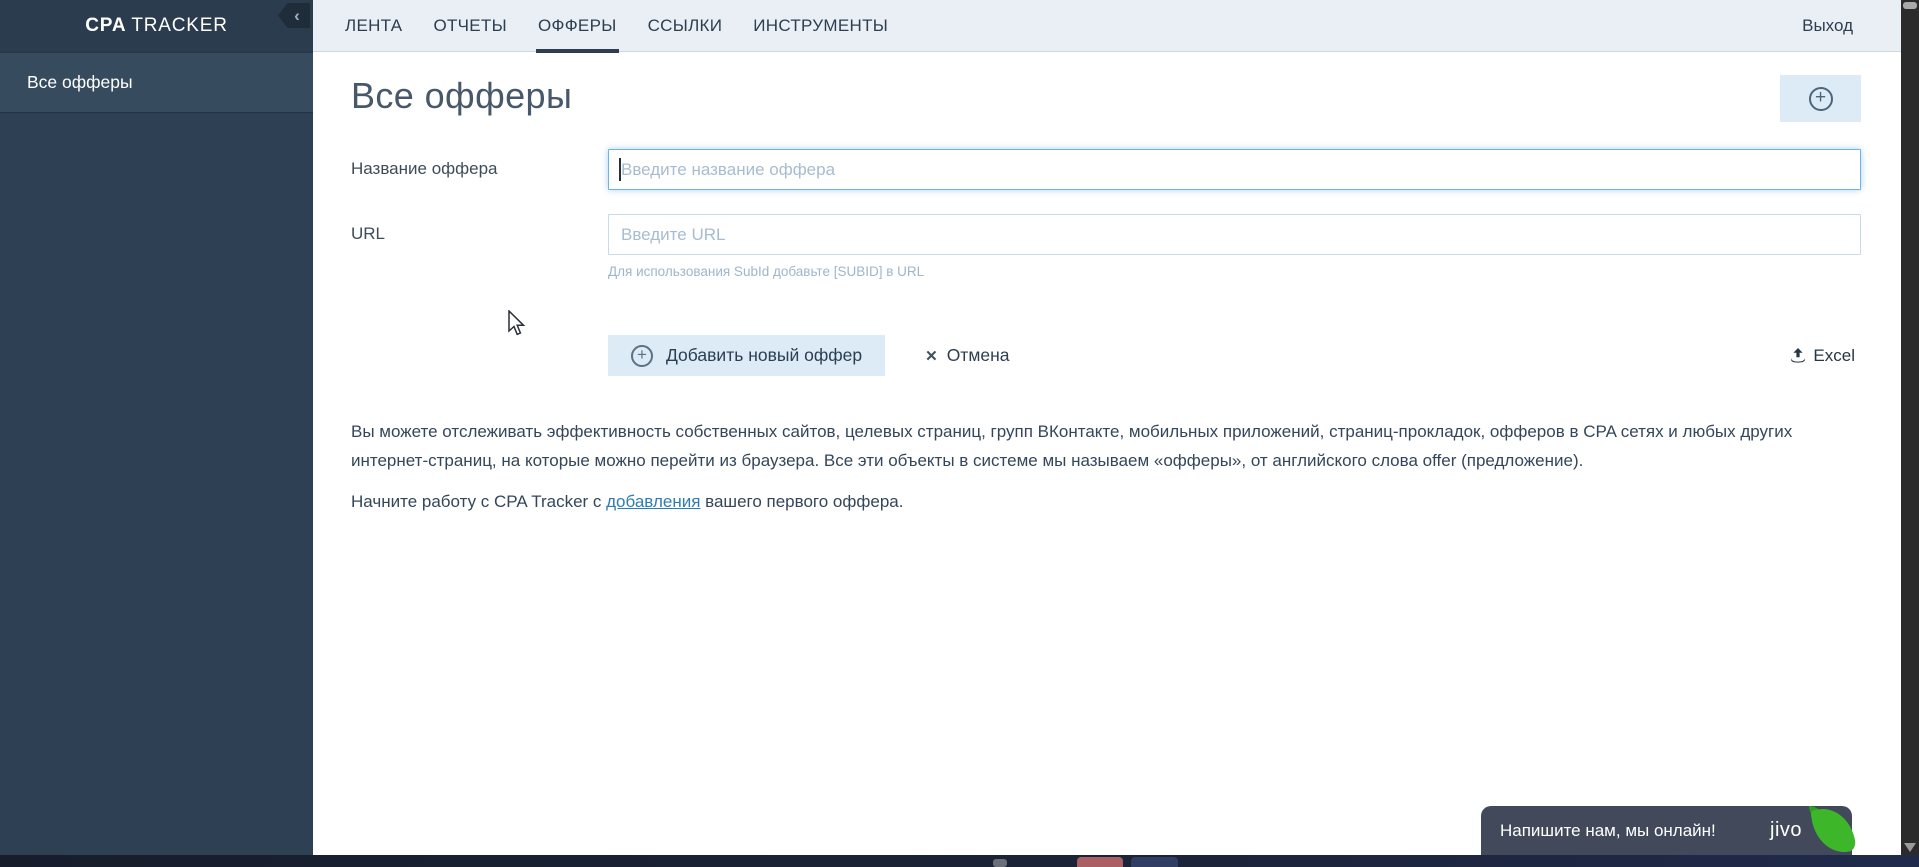 The height and width of the screenshot is (867, 1919). I want to click on cancel-button: ✕ Отмена, so click(967, 355).